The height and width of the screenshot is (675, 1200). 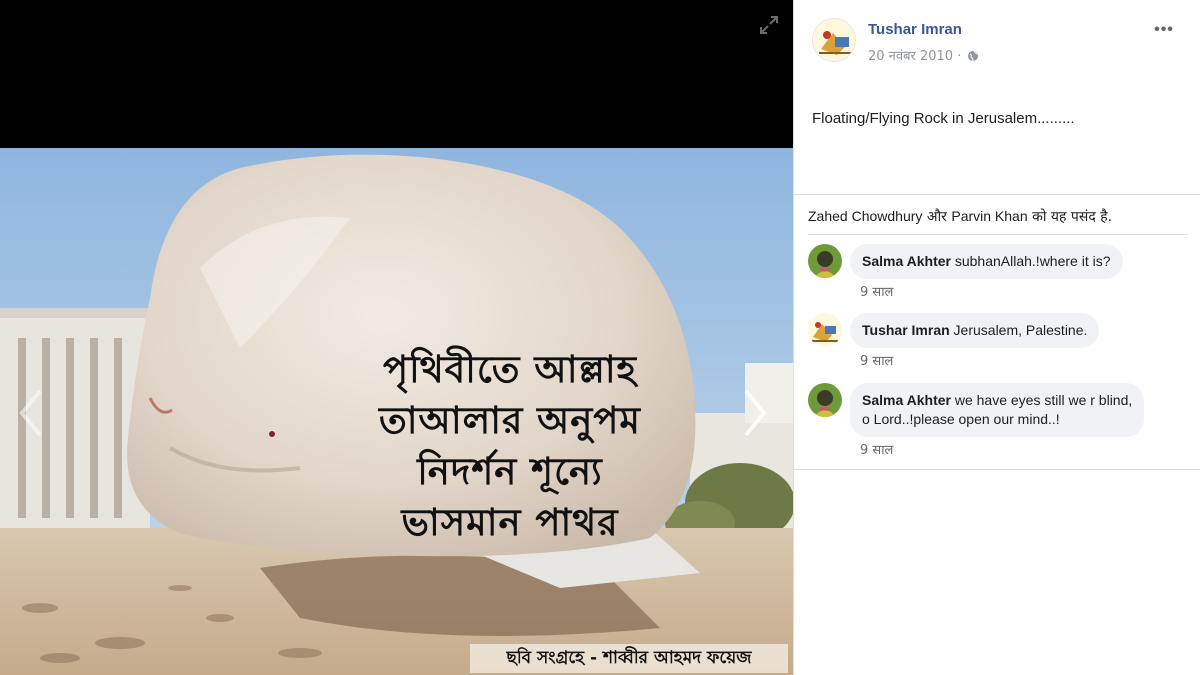 I want to click on author-avatar, so click(x=834, y=40).